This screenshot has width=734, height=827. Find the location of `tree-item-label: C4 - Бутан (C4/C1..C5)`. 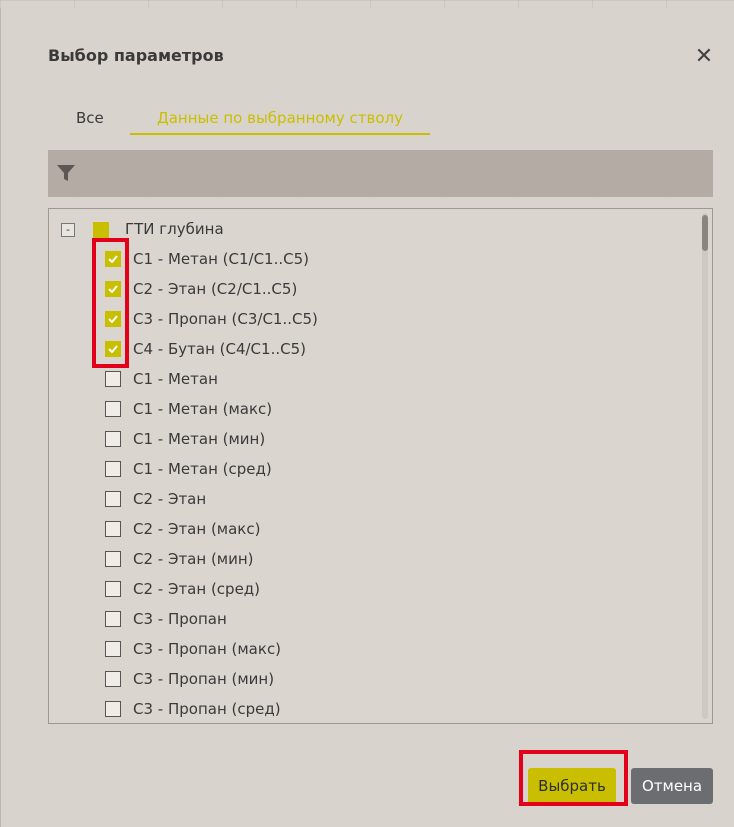

tree-item-label: C4 - Бутан (C4/C1..C5) is located at coordinates (219, 349).